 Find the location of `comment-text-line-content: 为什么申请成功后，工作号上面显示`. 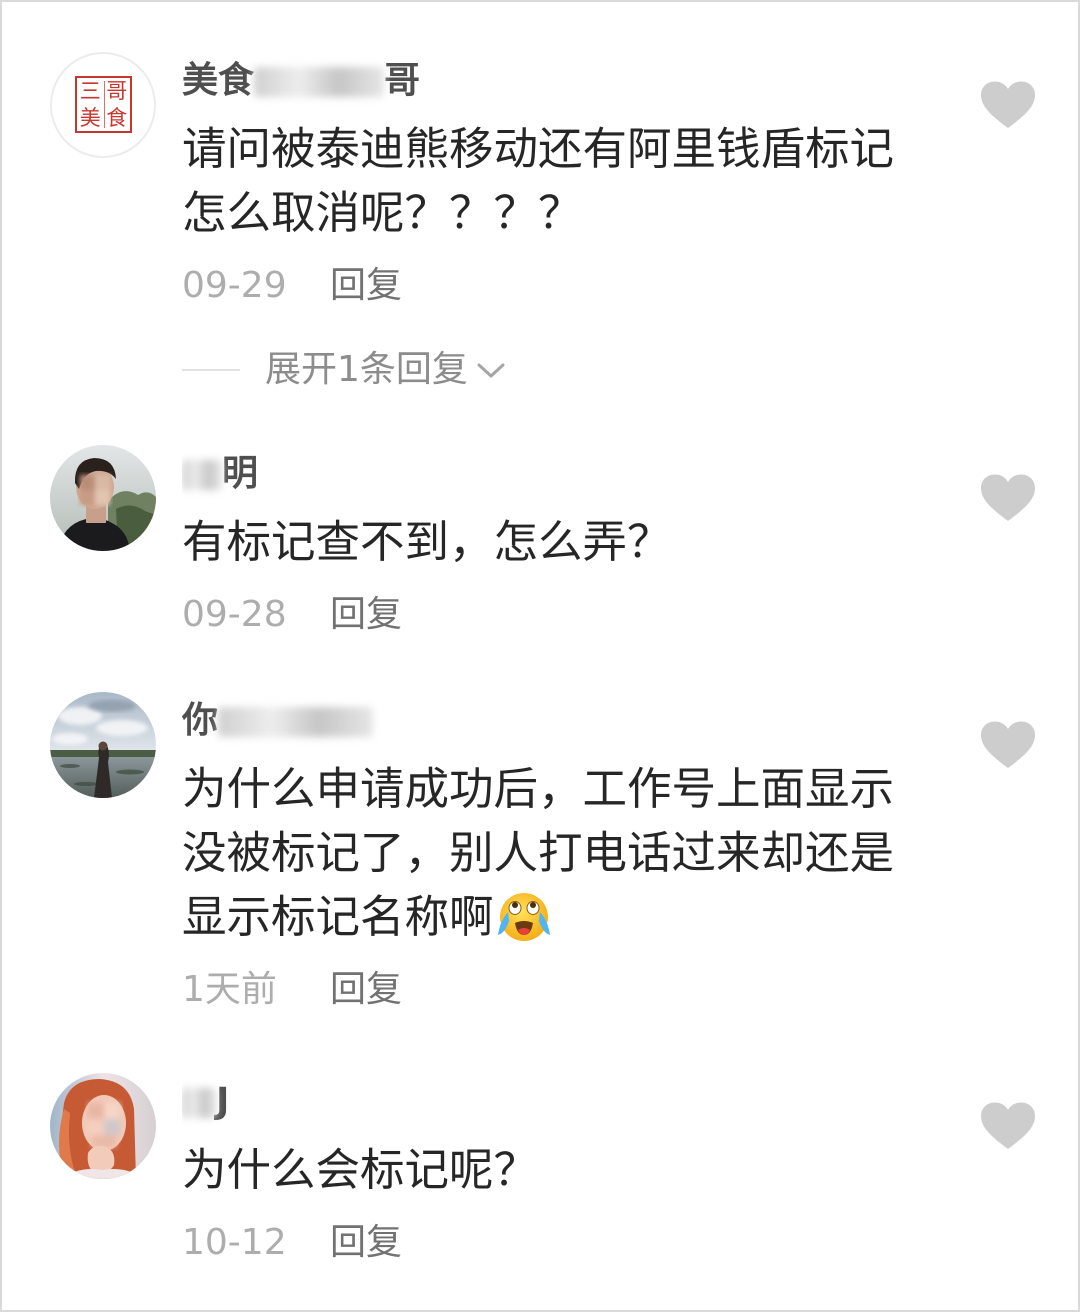

comment-text-line-content: 为什么申请成功后，工作号上面显示 is located at coordinates (538, 789).